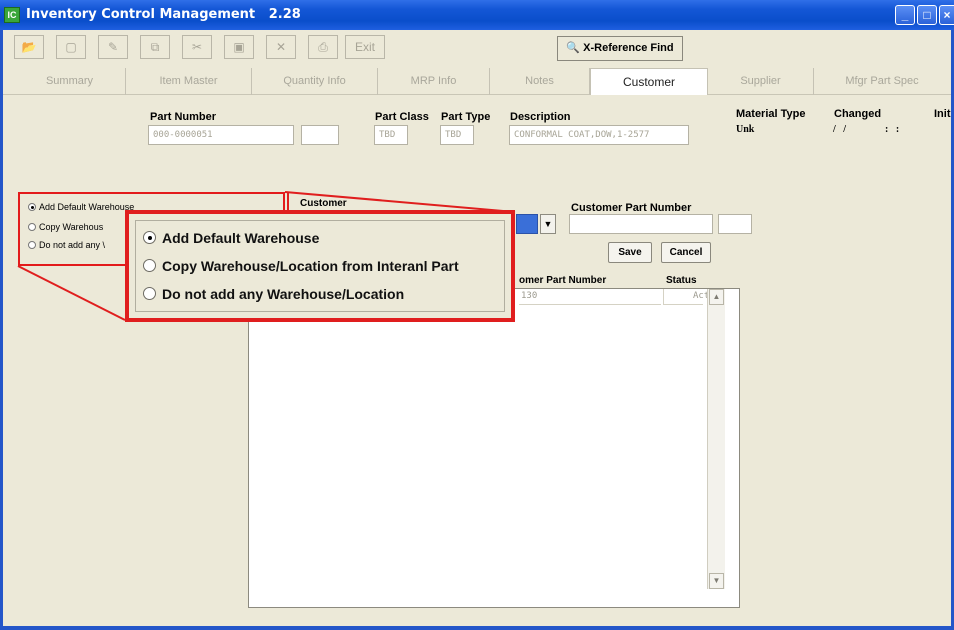  I want to click on changed-time-value: : :, so click(892, 129).